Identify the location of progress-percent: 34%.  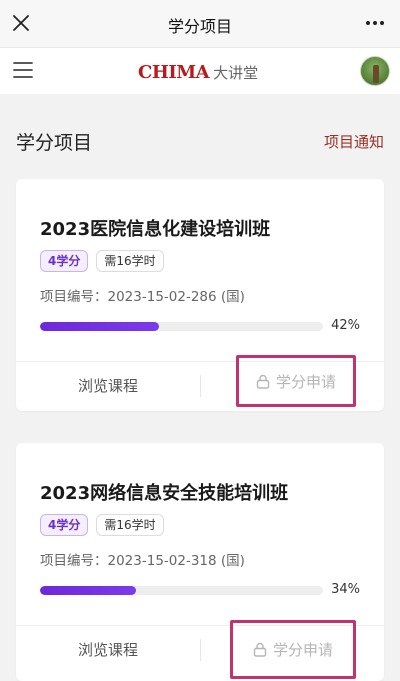
(345, 589).